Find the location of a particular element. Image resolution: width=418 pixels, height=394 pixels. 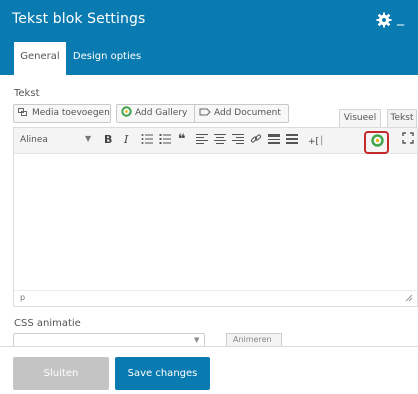

minimize-button: _ is located at coordinates (400, 18).